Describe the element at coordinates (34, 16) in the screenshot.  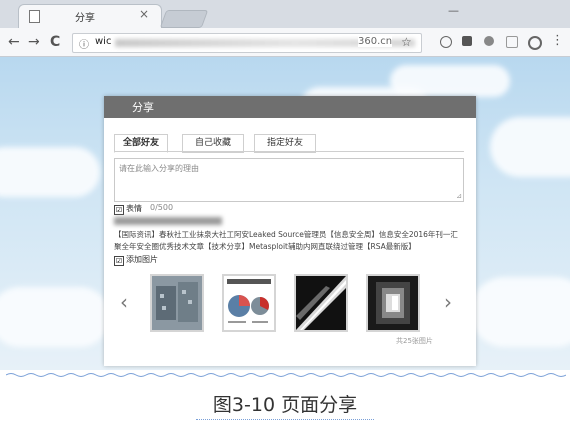
I see `page-icon` at that location.